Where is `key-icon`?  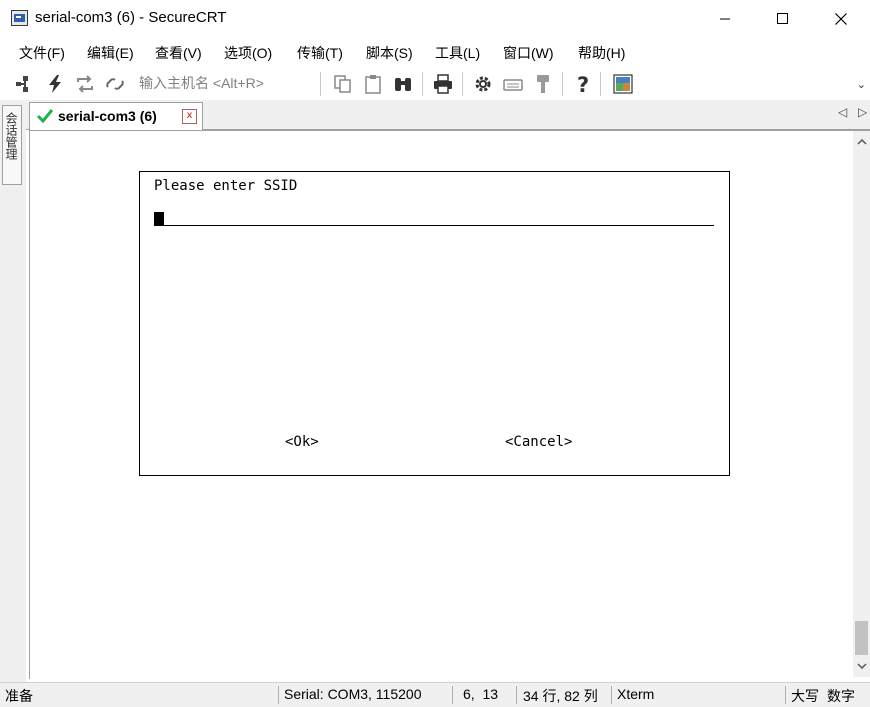
key-icon is located at coordinates (543, 84).